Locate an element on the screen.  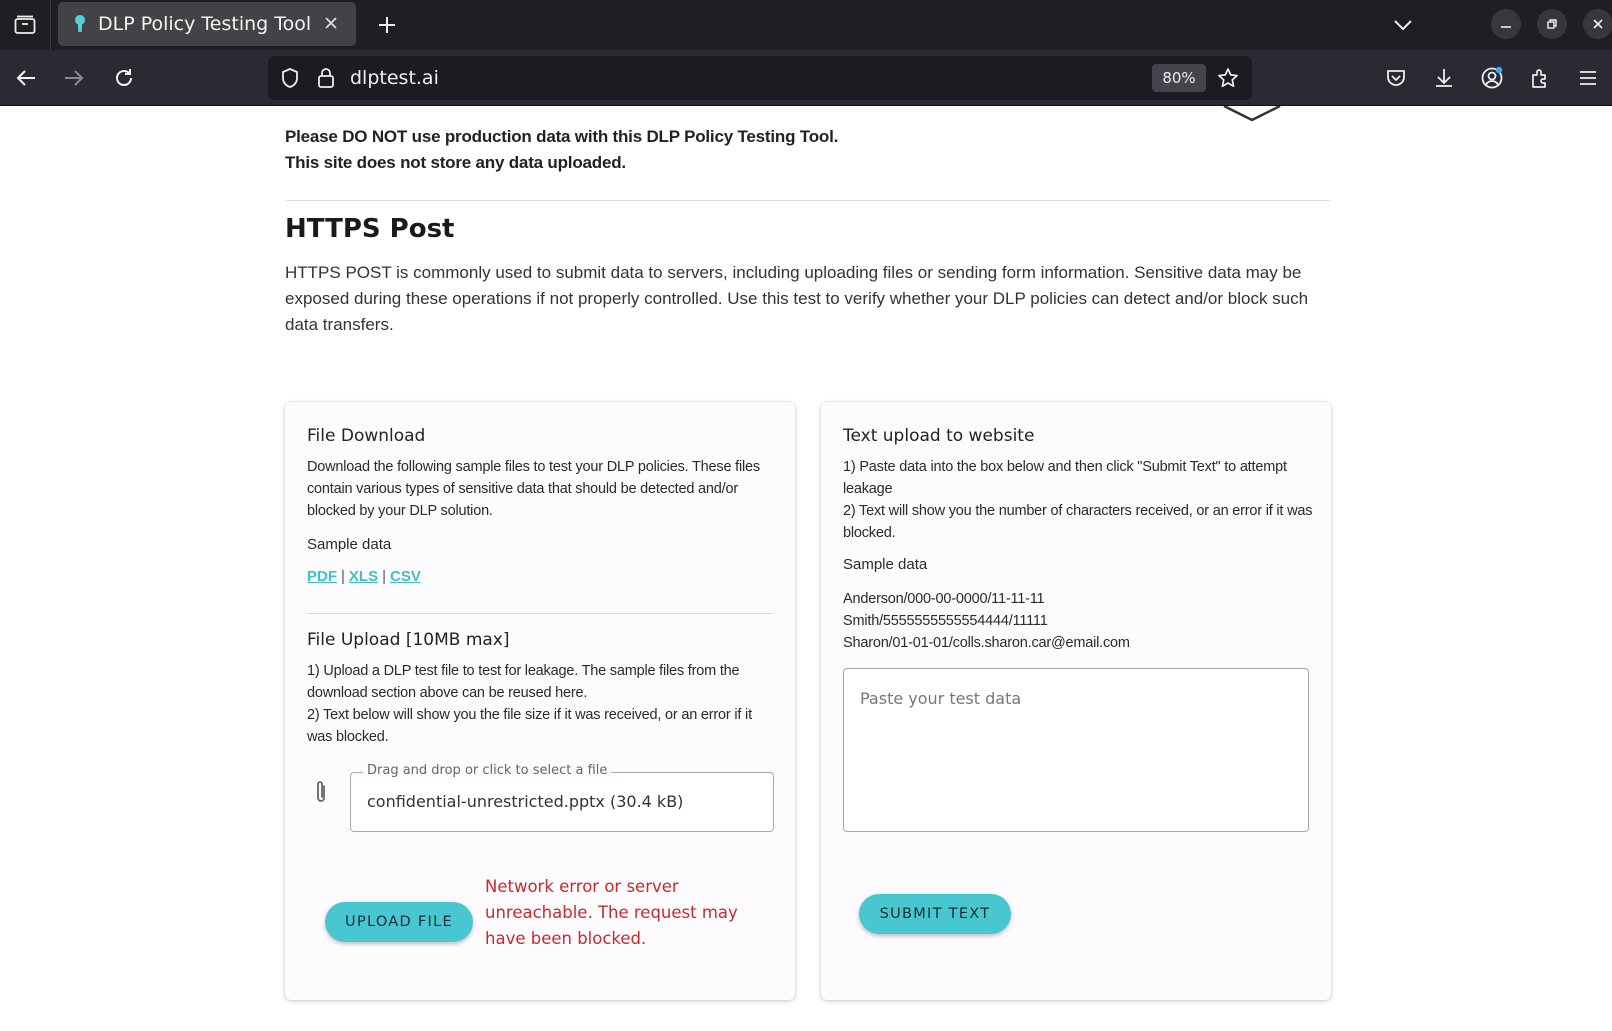
xls-download-link: XLS is located at coordinates (363, 576).